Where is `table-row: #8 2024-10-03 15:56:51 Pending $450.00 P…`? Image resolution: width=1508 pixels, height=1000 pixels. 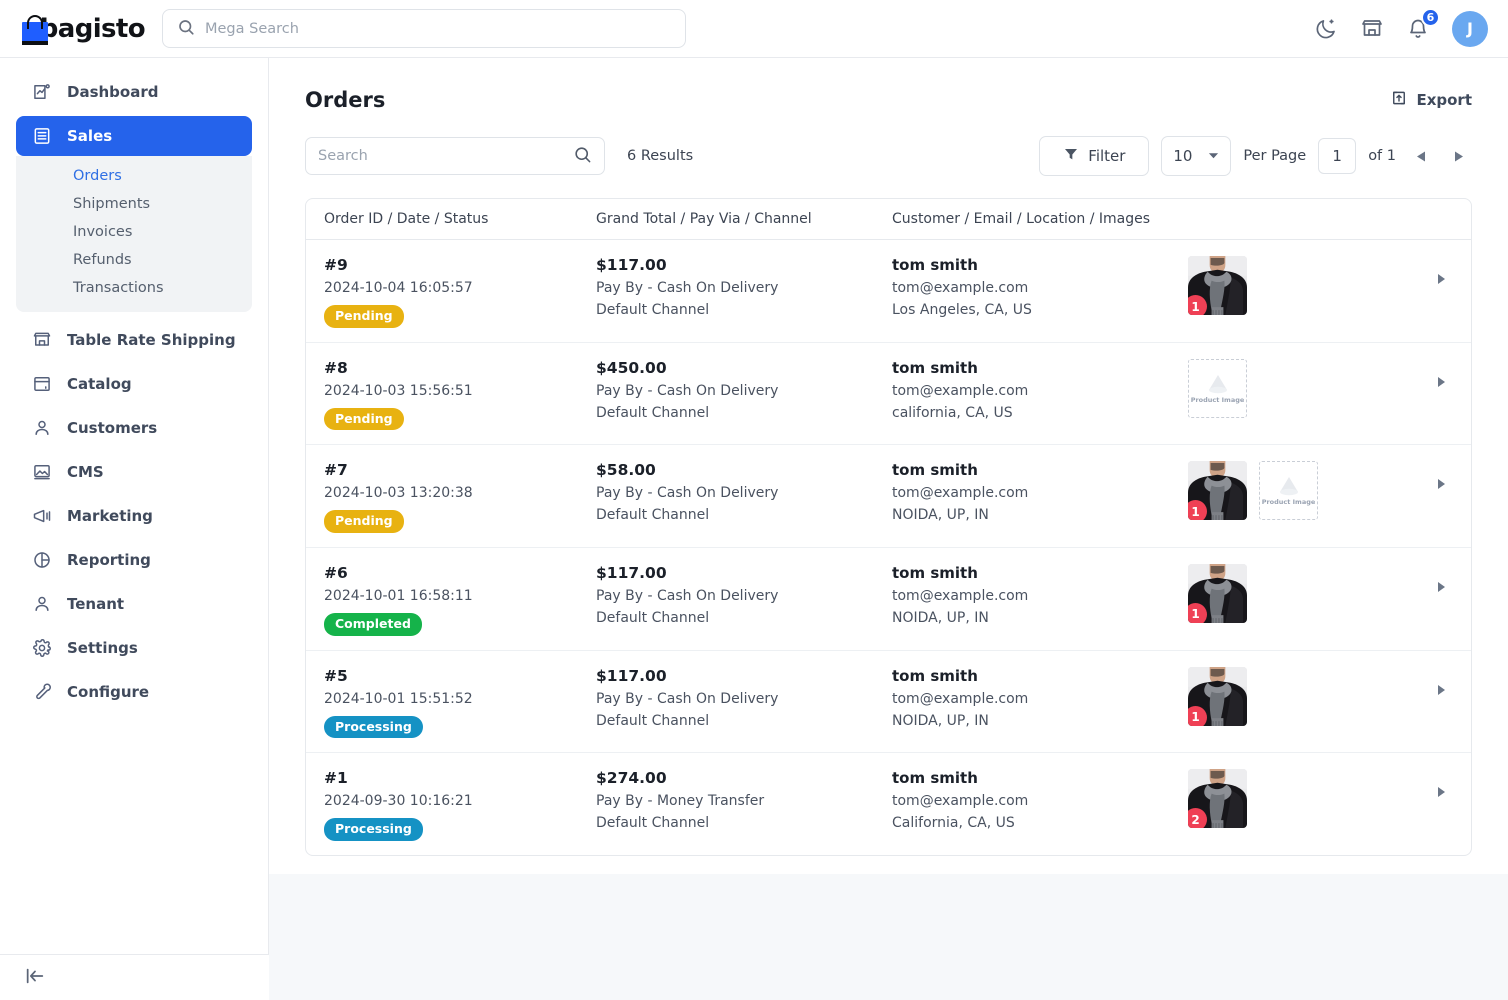
table-row: #8 2024-10-03 15:56:51 Pending $450.00 P… is located at coordinates (888, 394).